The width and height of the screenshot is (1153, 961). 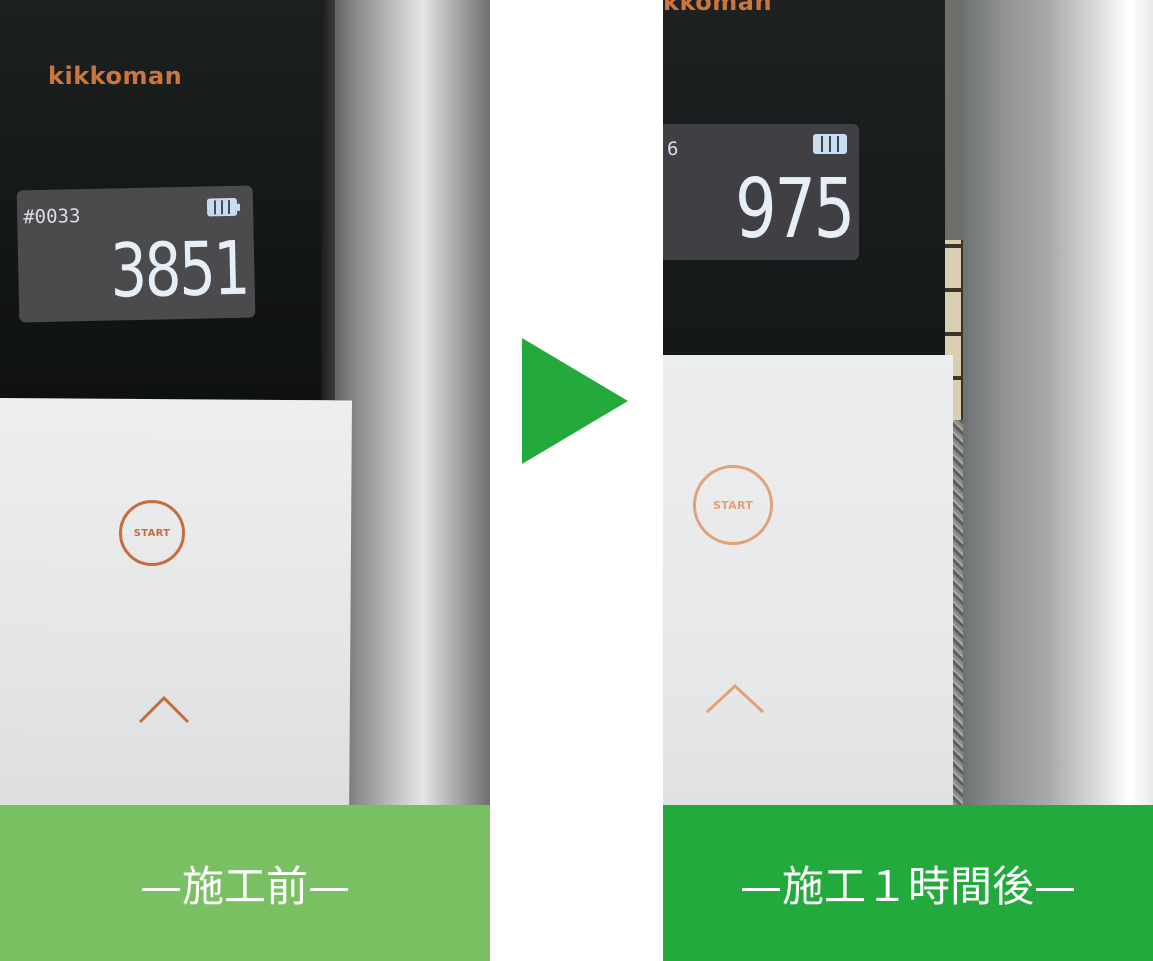 I want to click on before-caption: —施工前—, so click(x=245, y=883).